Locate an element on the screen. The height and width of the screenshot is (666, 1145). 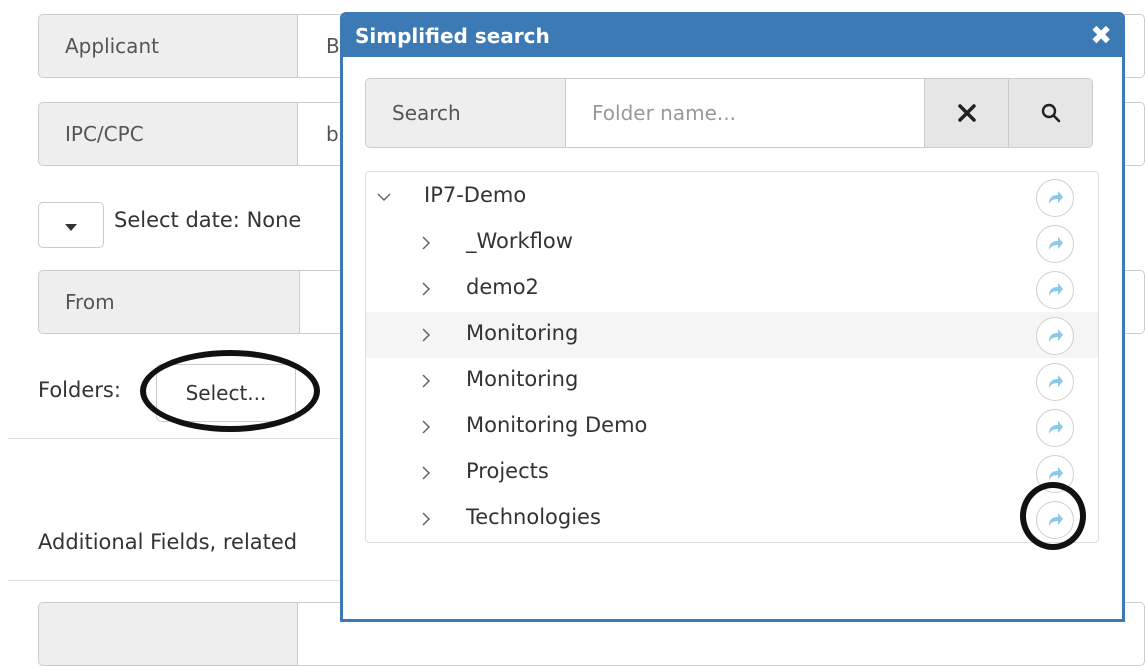
search-label: Search is located at coordinates (466, 113).